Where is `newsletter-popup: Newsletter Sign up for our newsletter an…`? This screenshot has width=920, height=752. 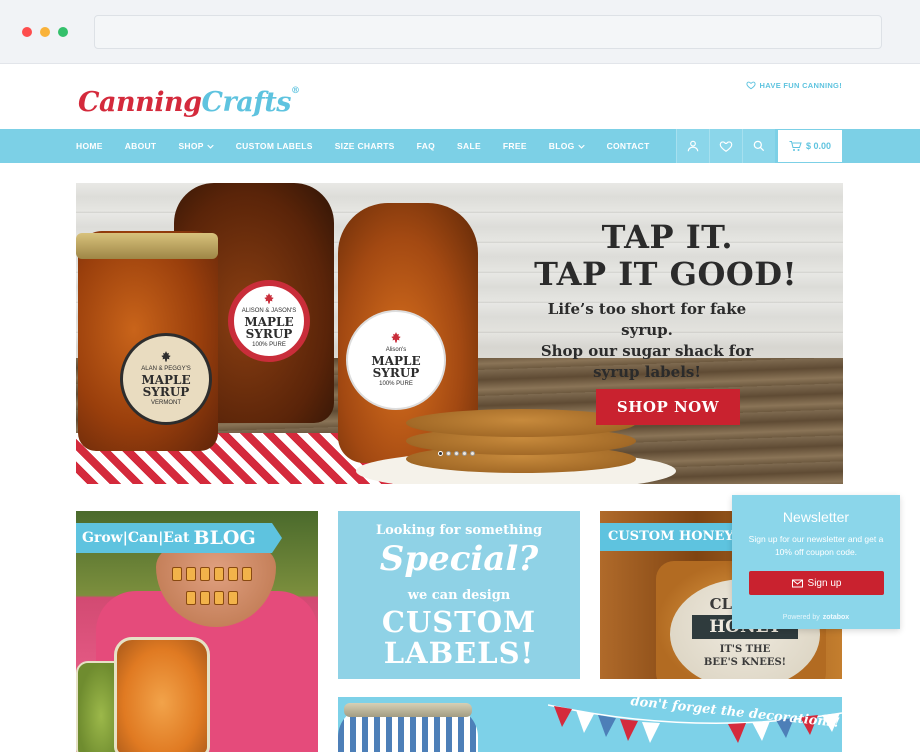
newsletter-popup: Newsletter Sign up for our newsletter an… is located at coordinates (816, 562).